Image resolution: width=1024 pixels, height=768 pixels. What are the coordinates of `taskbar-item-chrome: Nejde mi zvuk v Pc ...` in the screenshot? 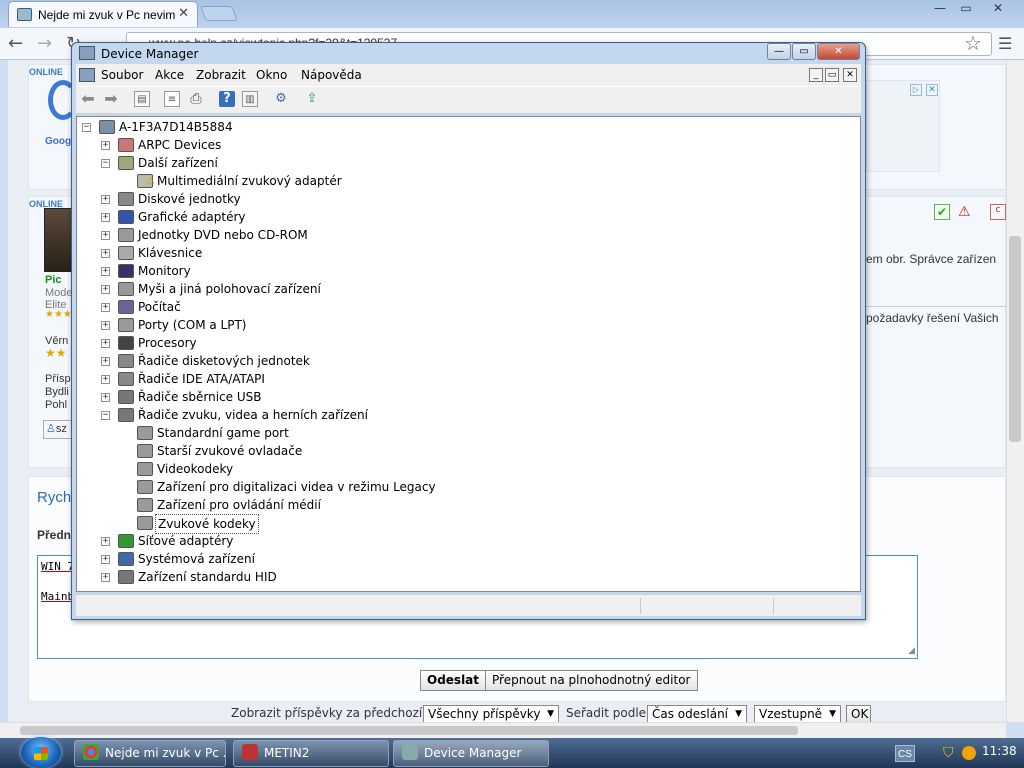 It's located at (150, 753).